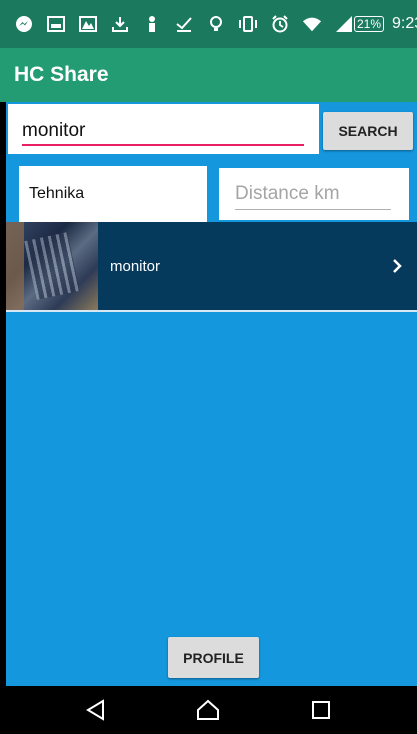  I want to click on checkmark-icon, so click(184, 24).